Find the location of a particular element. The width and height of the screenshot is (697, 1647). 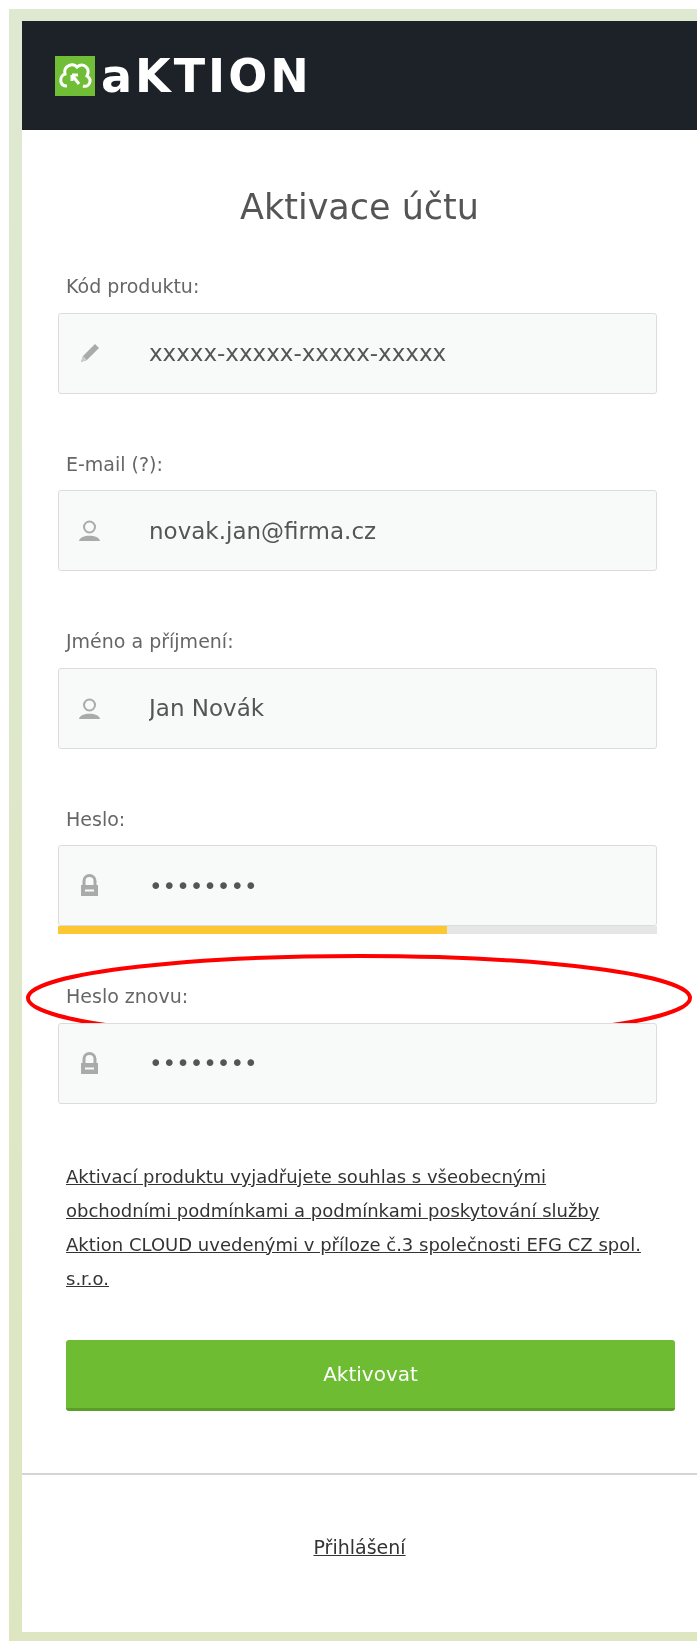

field-label: Heslo znovu: is located at coordinates (127, 996).